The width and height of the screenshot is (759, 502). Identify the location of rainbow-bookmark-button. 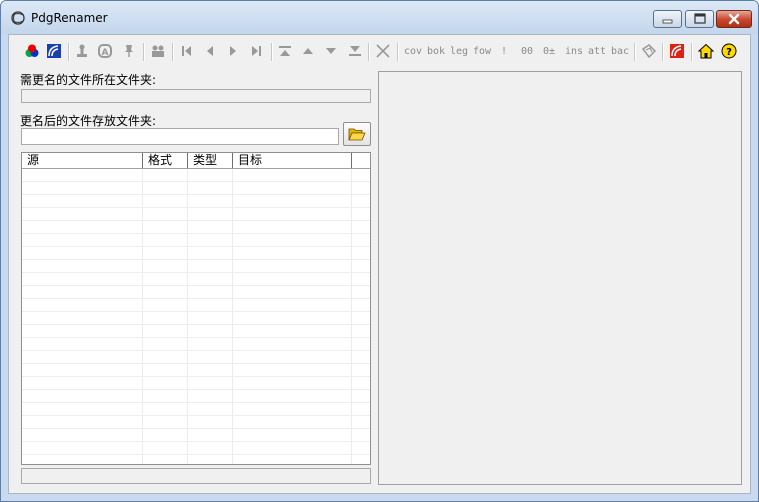
(54, 51).